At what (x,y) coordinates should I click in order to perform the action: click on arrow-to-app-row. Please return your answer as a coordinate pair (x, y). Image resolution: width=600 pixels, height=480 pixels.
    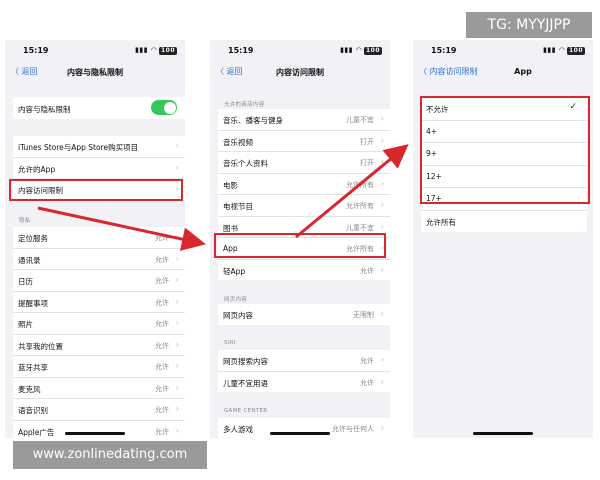
    Looking at the image, I should click on (121, 228).